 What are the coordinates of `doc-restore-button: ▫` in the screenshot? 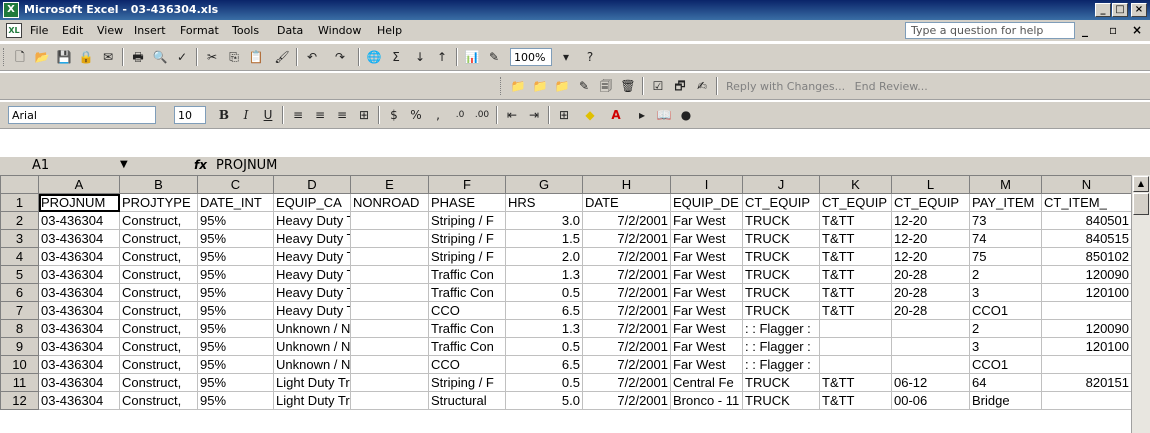 It's located at (1113, 30).